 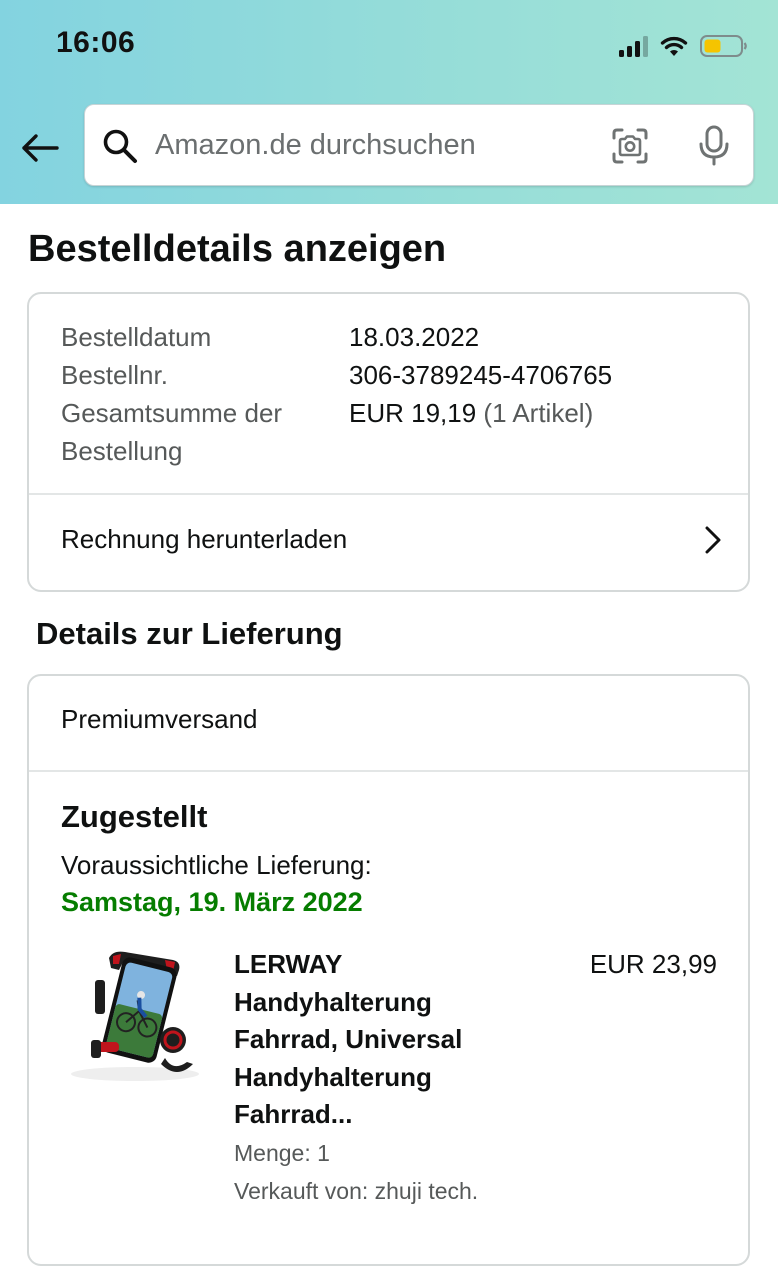 What do you see at coordinates (414, 337) in the screenshot?
I see `order-date-value: 18.03.2022` at bounding box center [414, 337].